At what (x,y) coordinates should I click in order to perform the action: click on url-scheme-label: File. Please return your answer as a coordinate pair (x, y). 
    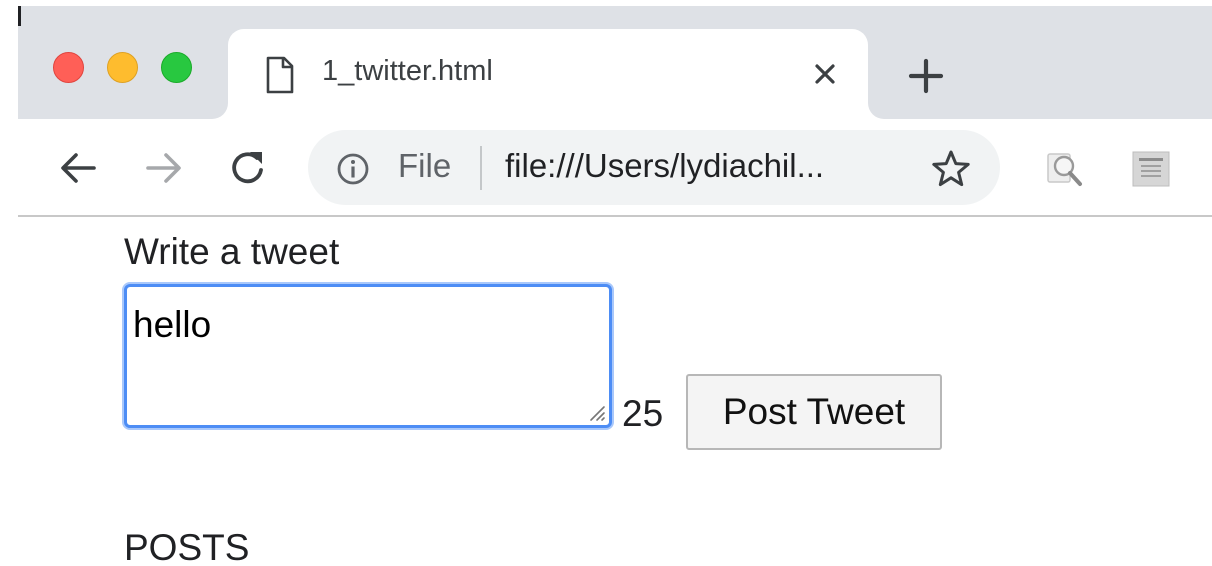
    Looking at the image, I should click on (425, 165).